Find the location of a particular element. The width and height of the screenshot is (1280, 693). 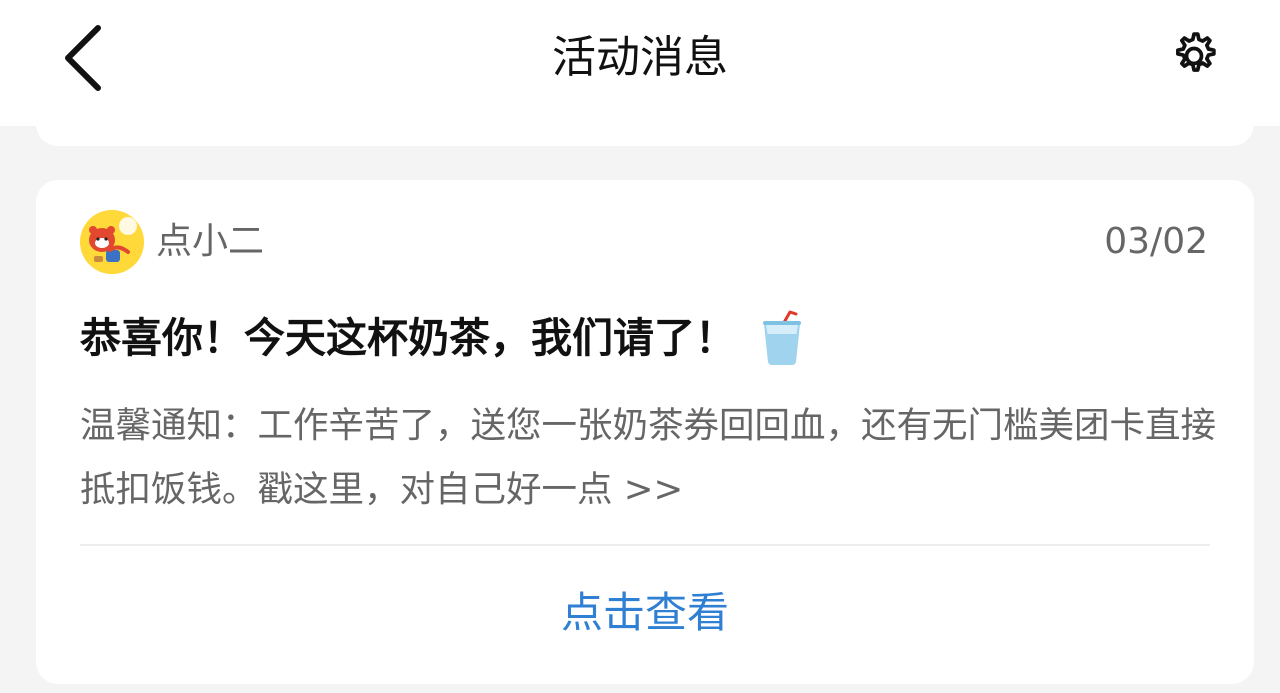

sender-name: 点小二 is located at coordinates (210, 241).